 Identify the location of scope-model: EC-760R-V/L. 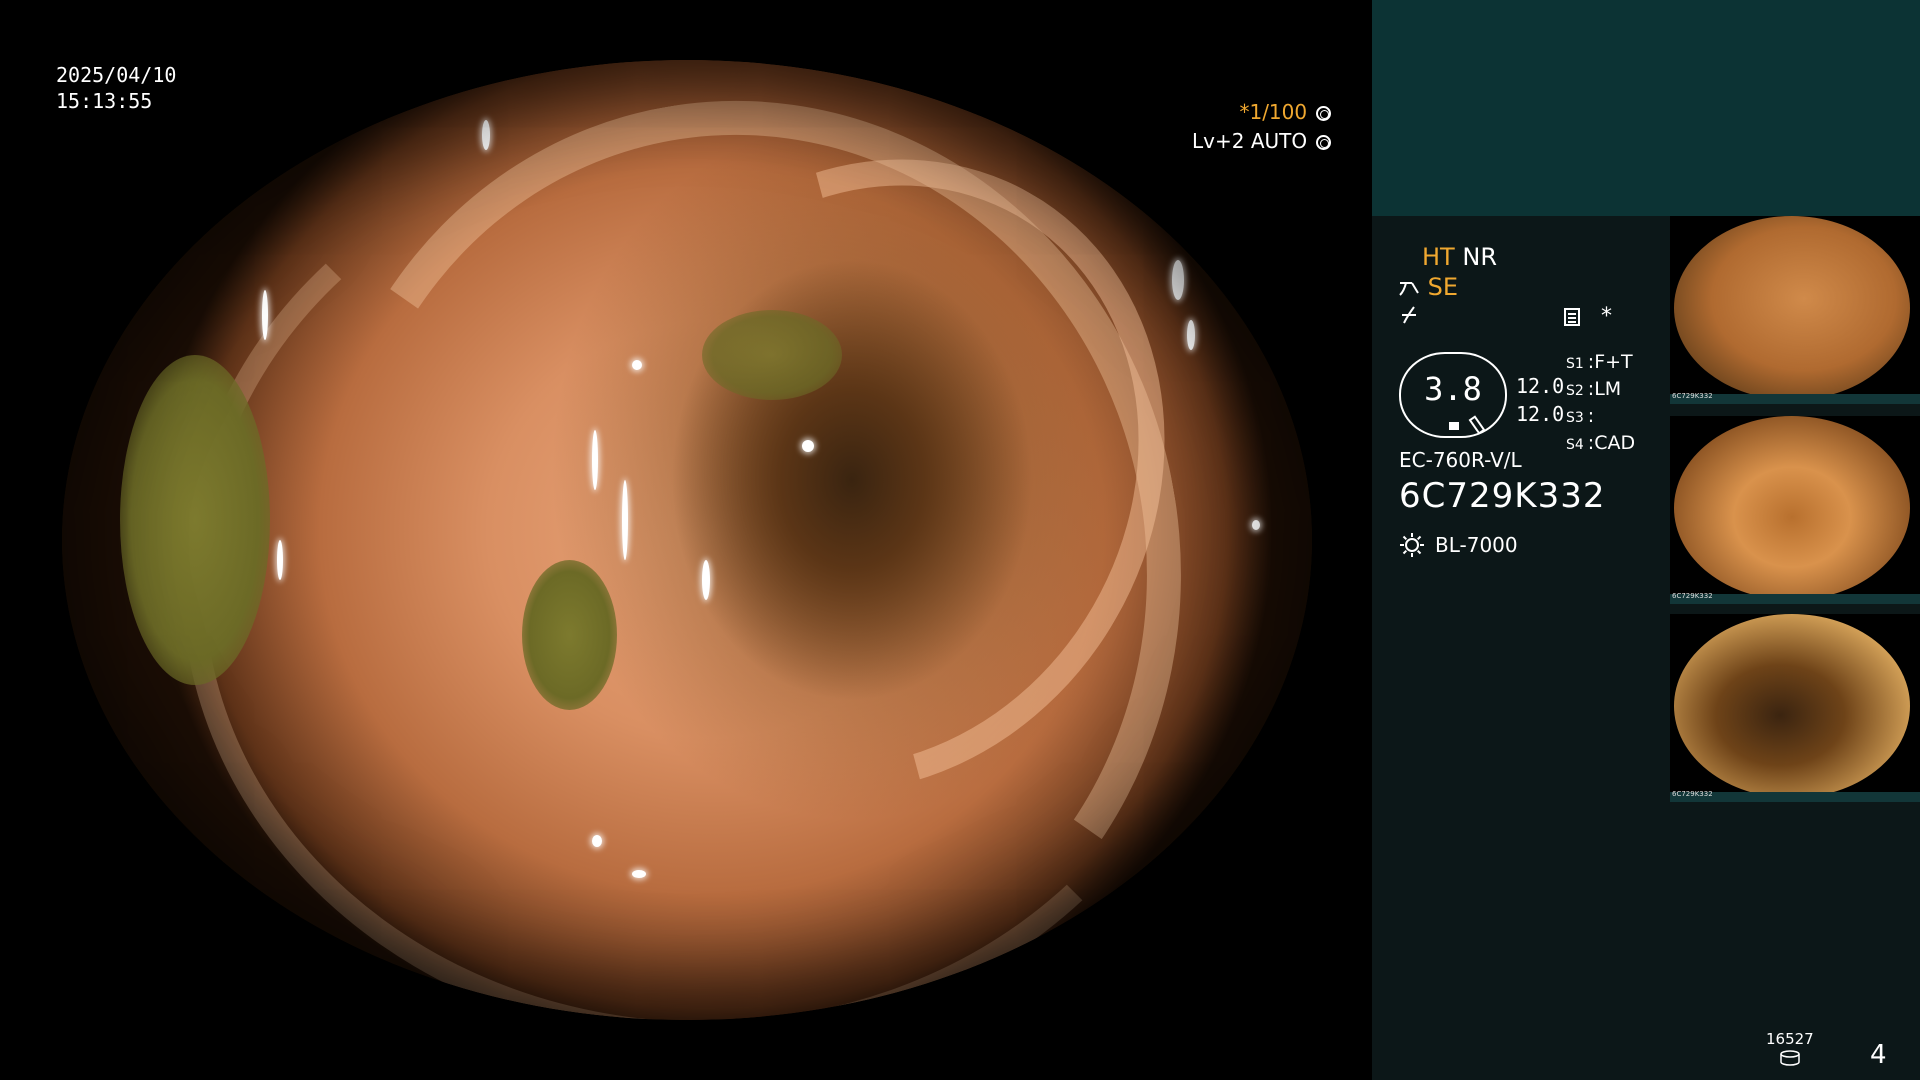
(1460, 460).